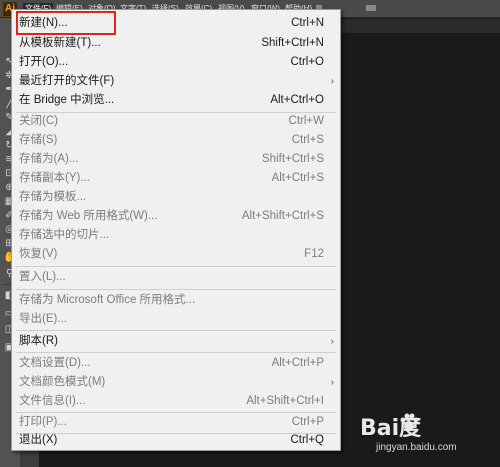 The width and height of the screenshot is (500, 467). What do you see at coordinates (307, 440) in the screenshot?
I see `menu-item-shortcut: Ctrl+Q` at bounding box center [307, 440].